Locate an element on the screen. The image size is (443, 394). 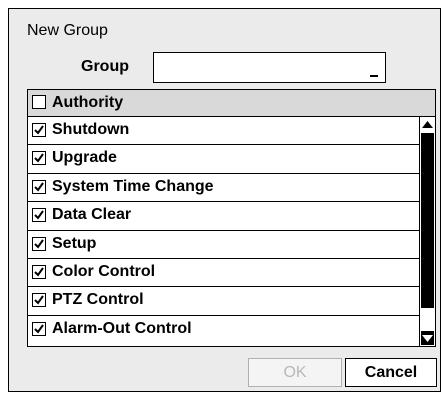
authority-scrollbar is located at coordinates (427, 231).